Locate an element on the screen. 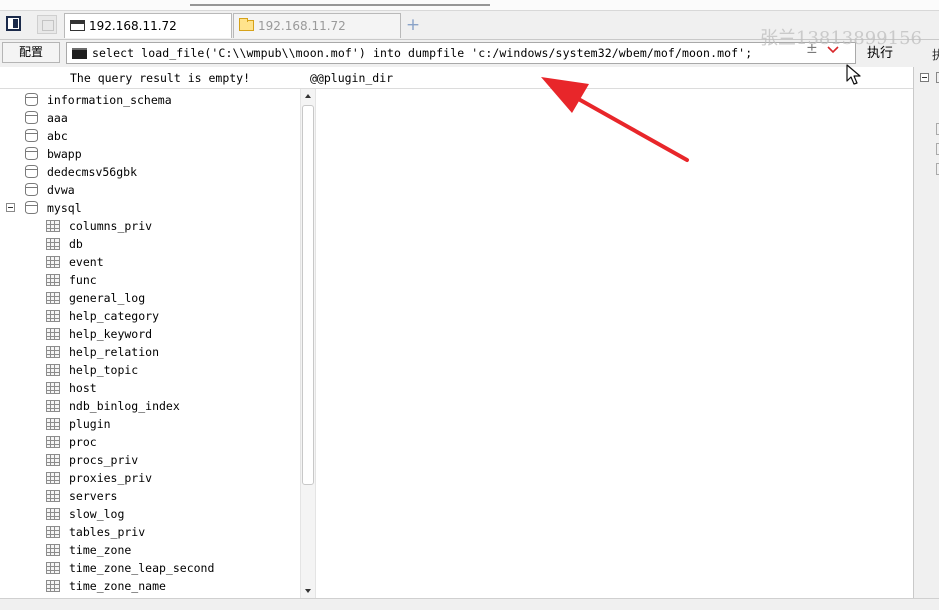 This screenshot has width=939, height=610. scroll-down-icon is located at coordinates (308, 591).